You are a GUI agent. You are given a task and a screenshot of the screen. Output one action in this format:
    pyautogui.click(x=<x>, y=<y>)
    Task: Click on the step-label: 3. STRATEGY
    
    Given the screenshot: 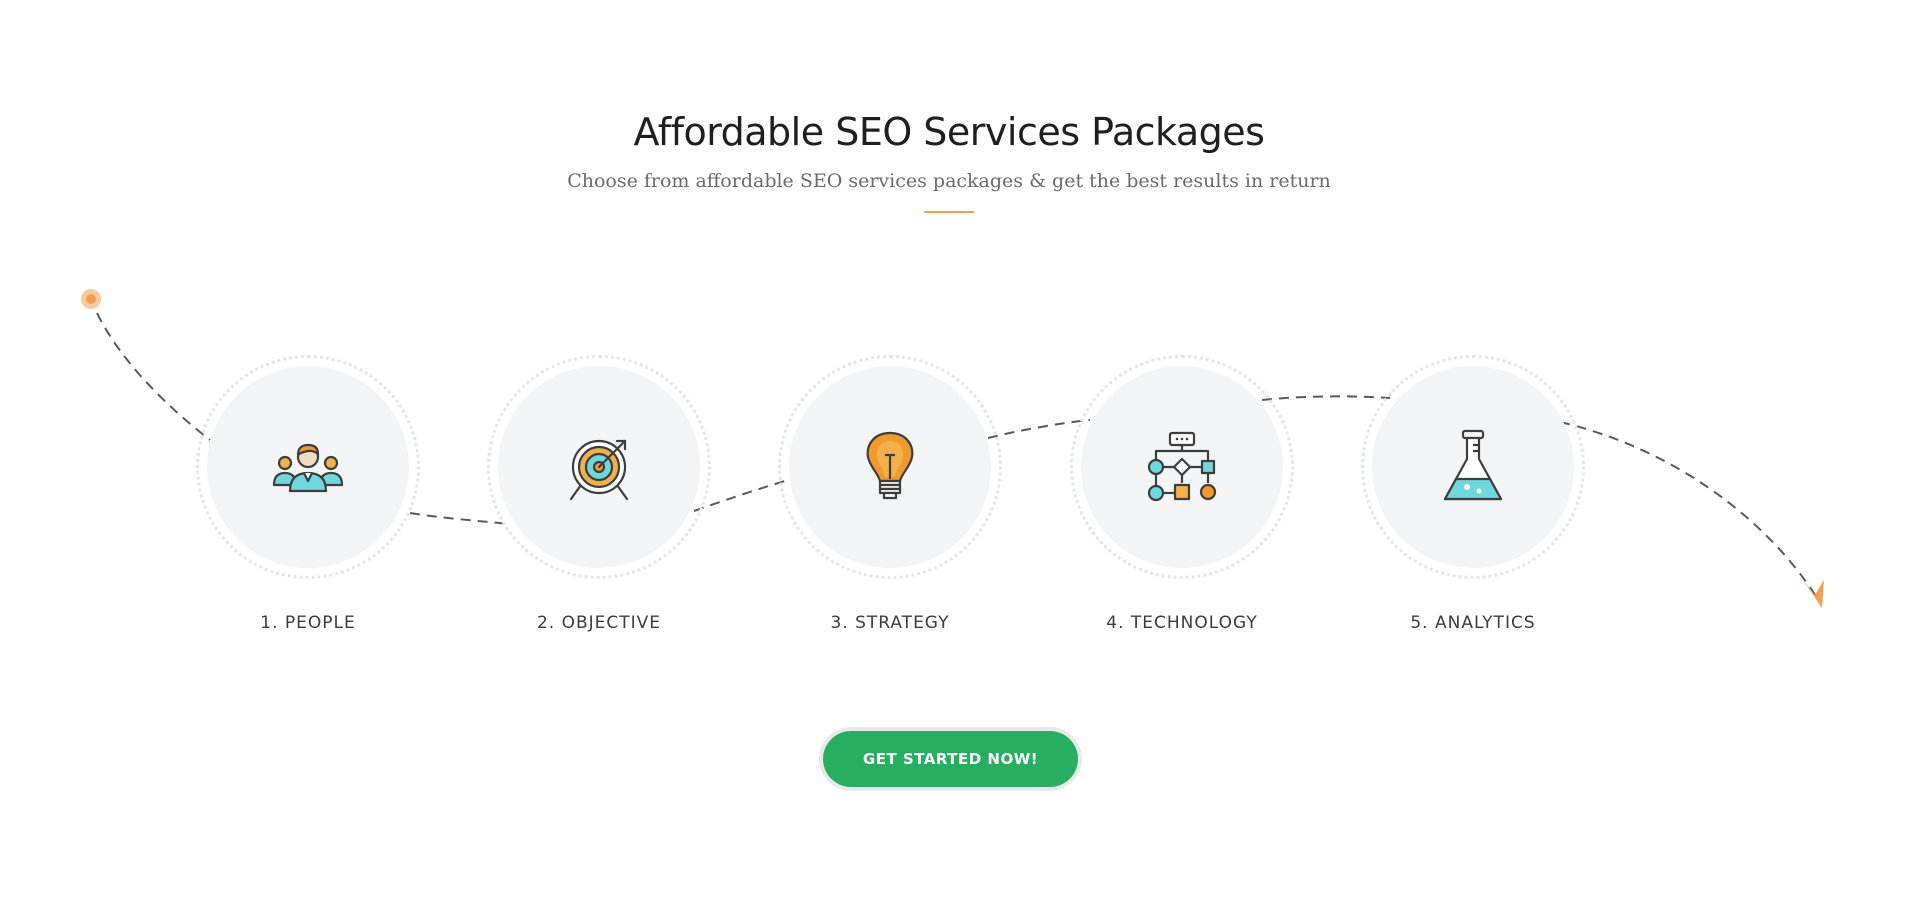 What is the action you would take?
    pyautogui.click(x=890, y=623)
    